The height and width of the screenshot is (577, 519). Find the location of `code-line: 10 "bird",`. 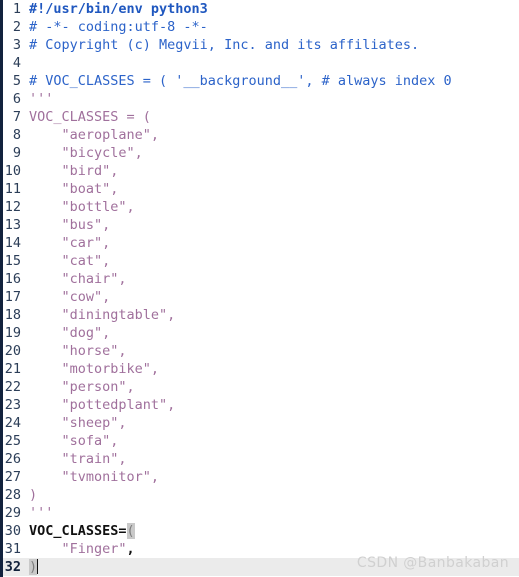

code-line: 10 "bird", is located at coordinates (259, 171).